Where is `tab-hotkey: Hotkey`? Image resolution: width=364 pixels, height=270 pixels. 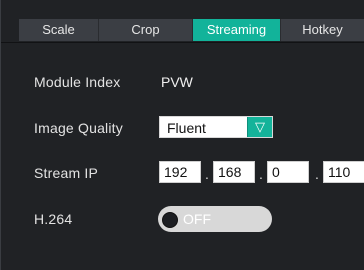
tab-hotkey: Hotkey is located at coordinates (322, 30).